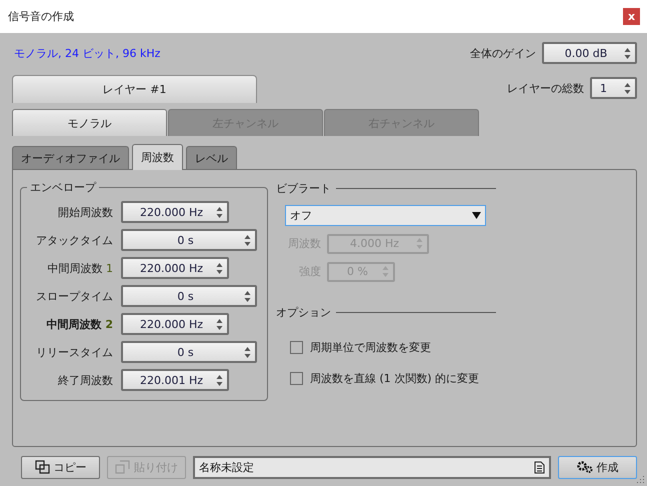 The image size is (647, 486). I want to click on close-button: x, so click(631, 16).